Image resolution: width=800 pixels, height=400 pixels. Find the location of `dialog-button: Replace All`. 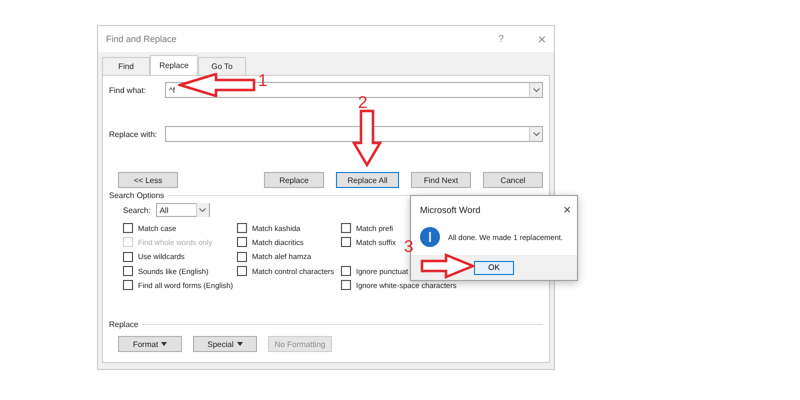

dialog-button: Replace All is located at coordinates (367, 180).